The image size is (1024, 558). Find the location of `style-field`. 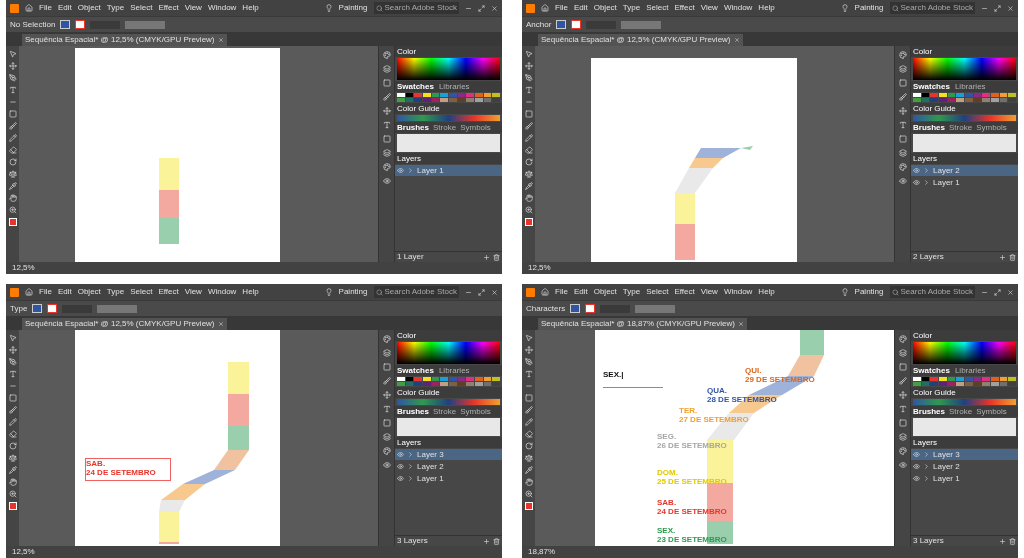

style-field is located at coordinates (655, 308).